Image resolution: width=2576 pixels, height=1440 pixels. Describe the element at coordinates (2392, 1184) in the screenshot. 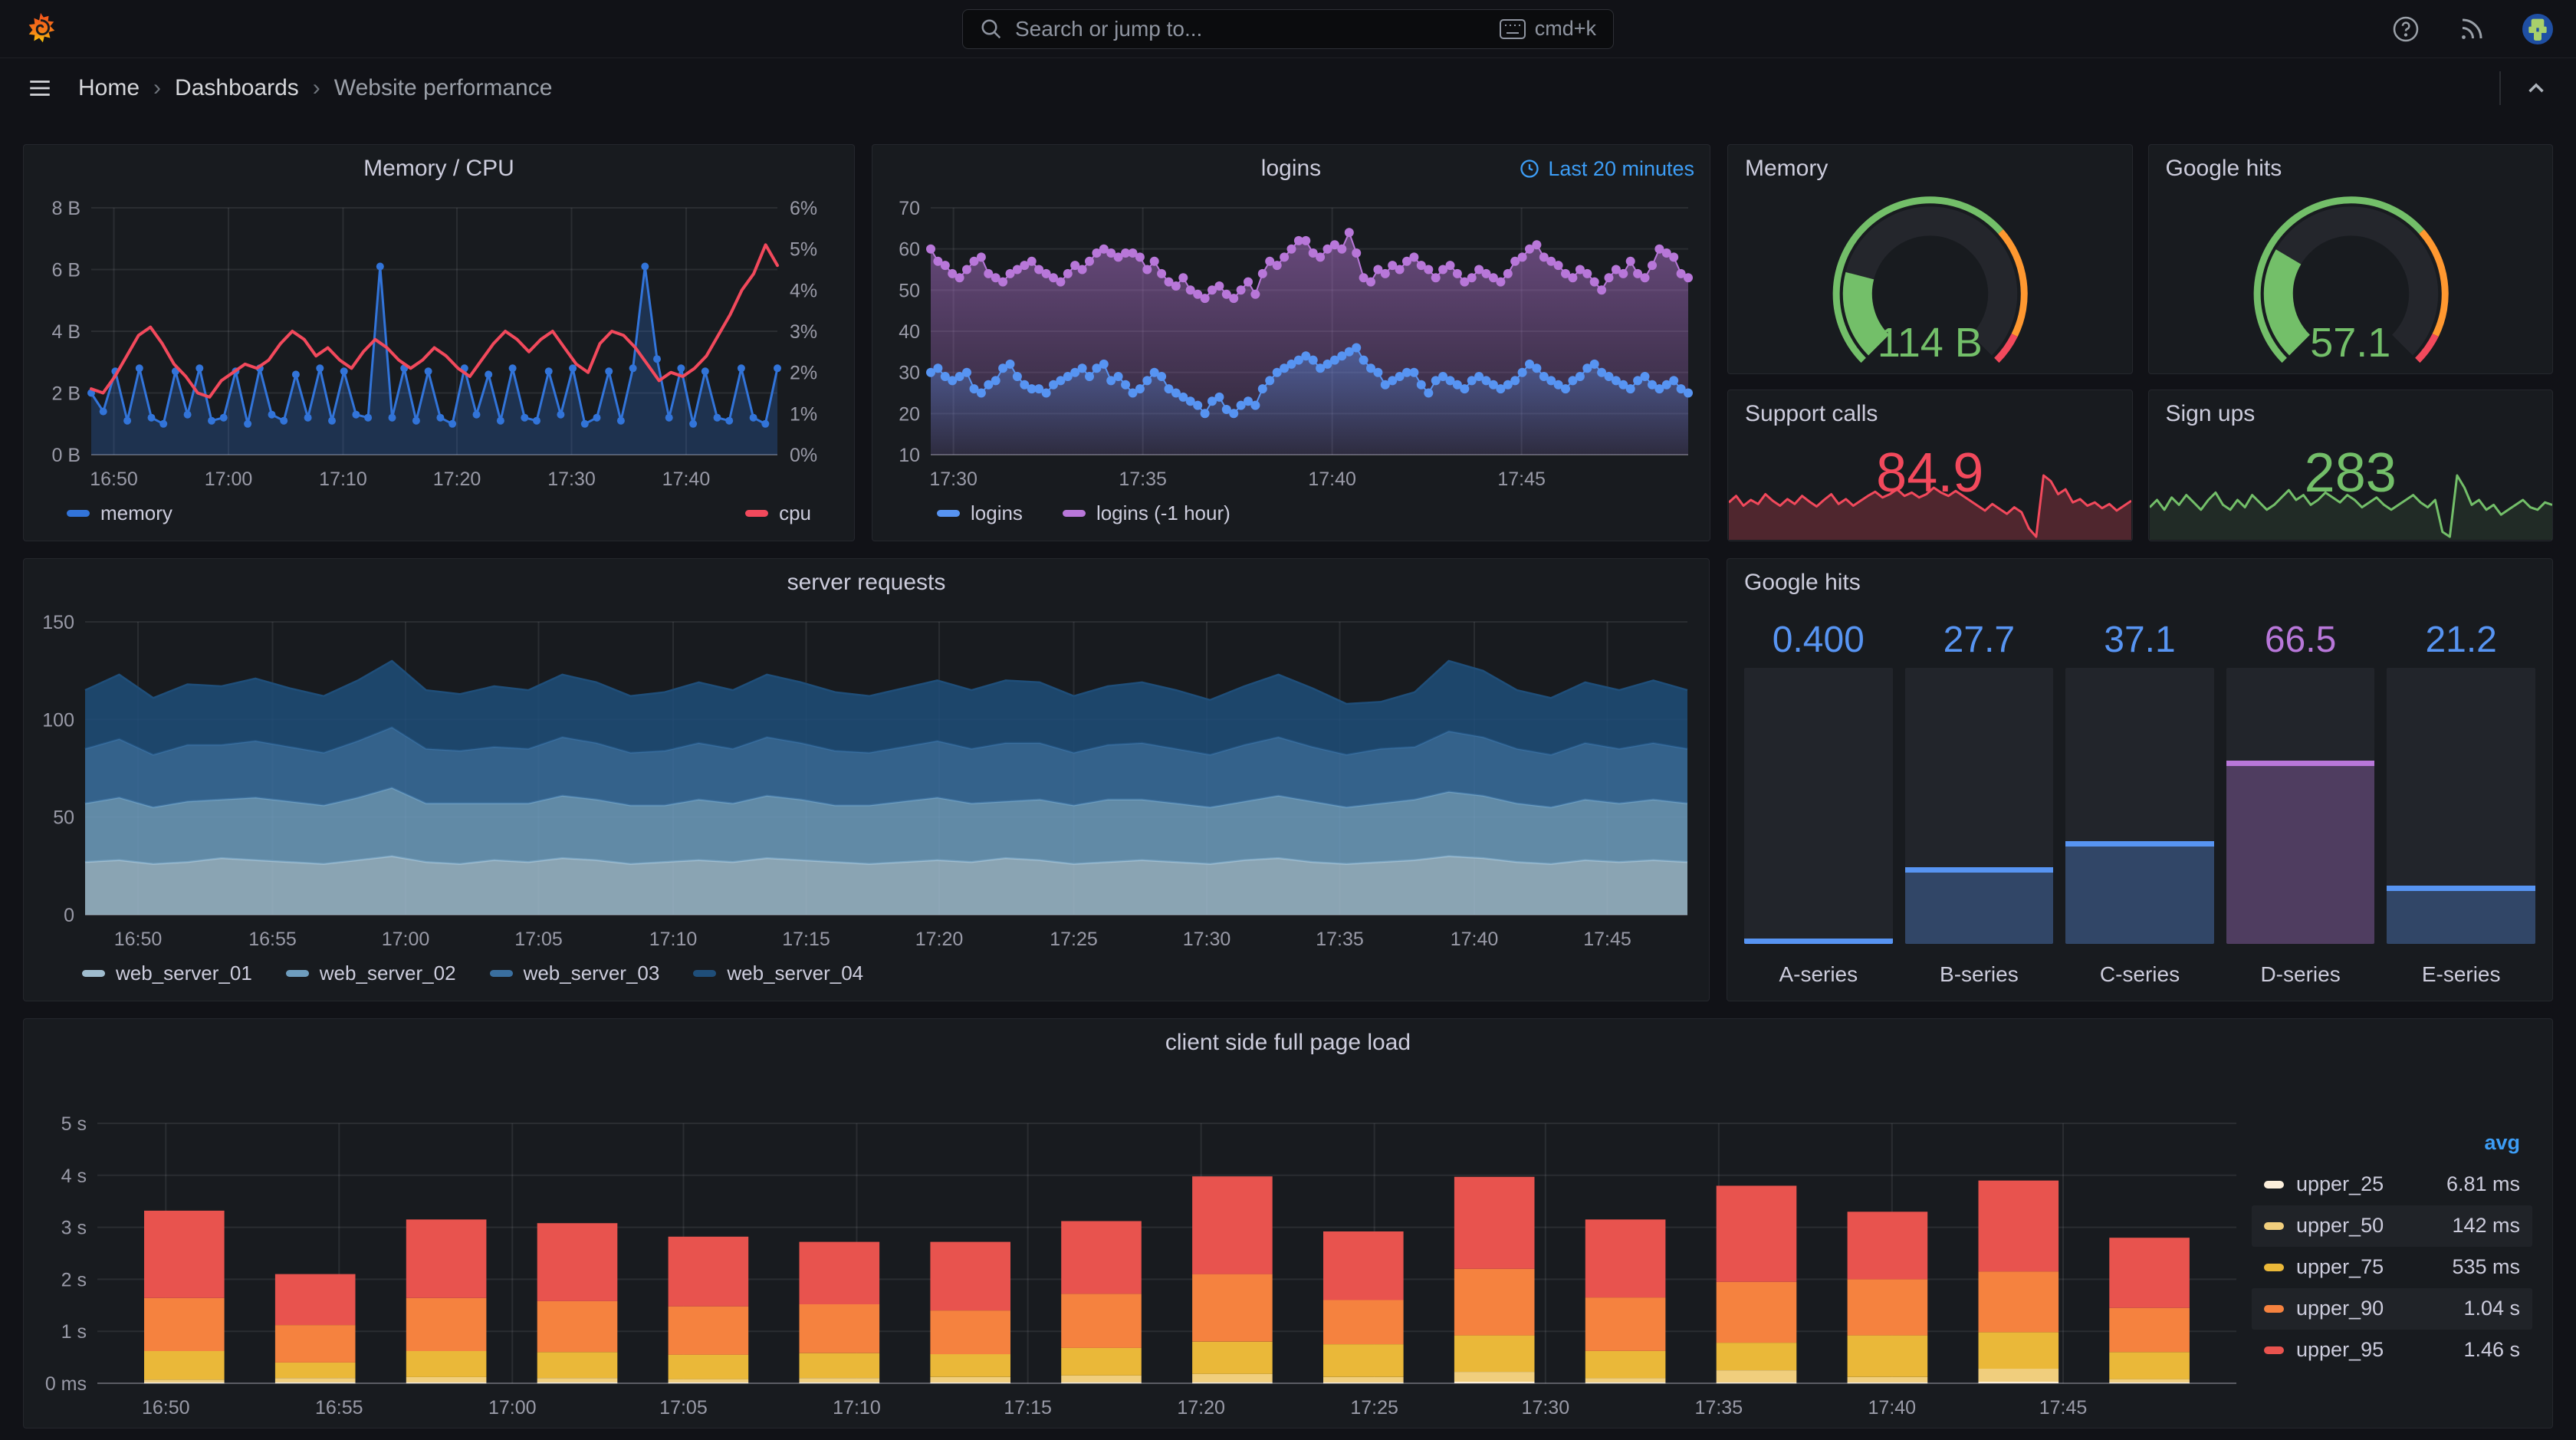

I see `legend-row-upper-25: upper_25 6.81 ms` at that location.